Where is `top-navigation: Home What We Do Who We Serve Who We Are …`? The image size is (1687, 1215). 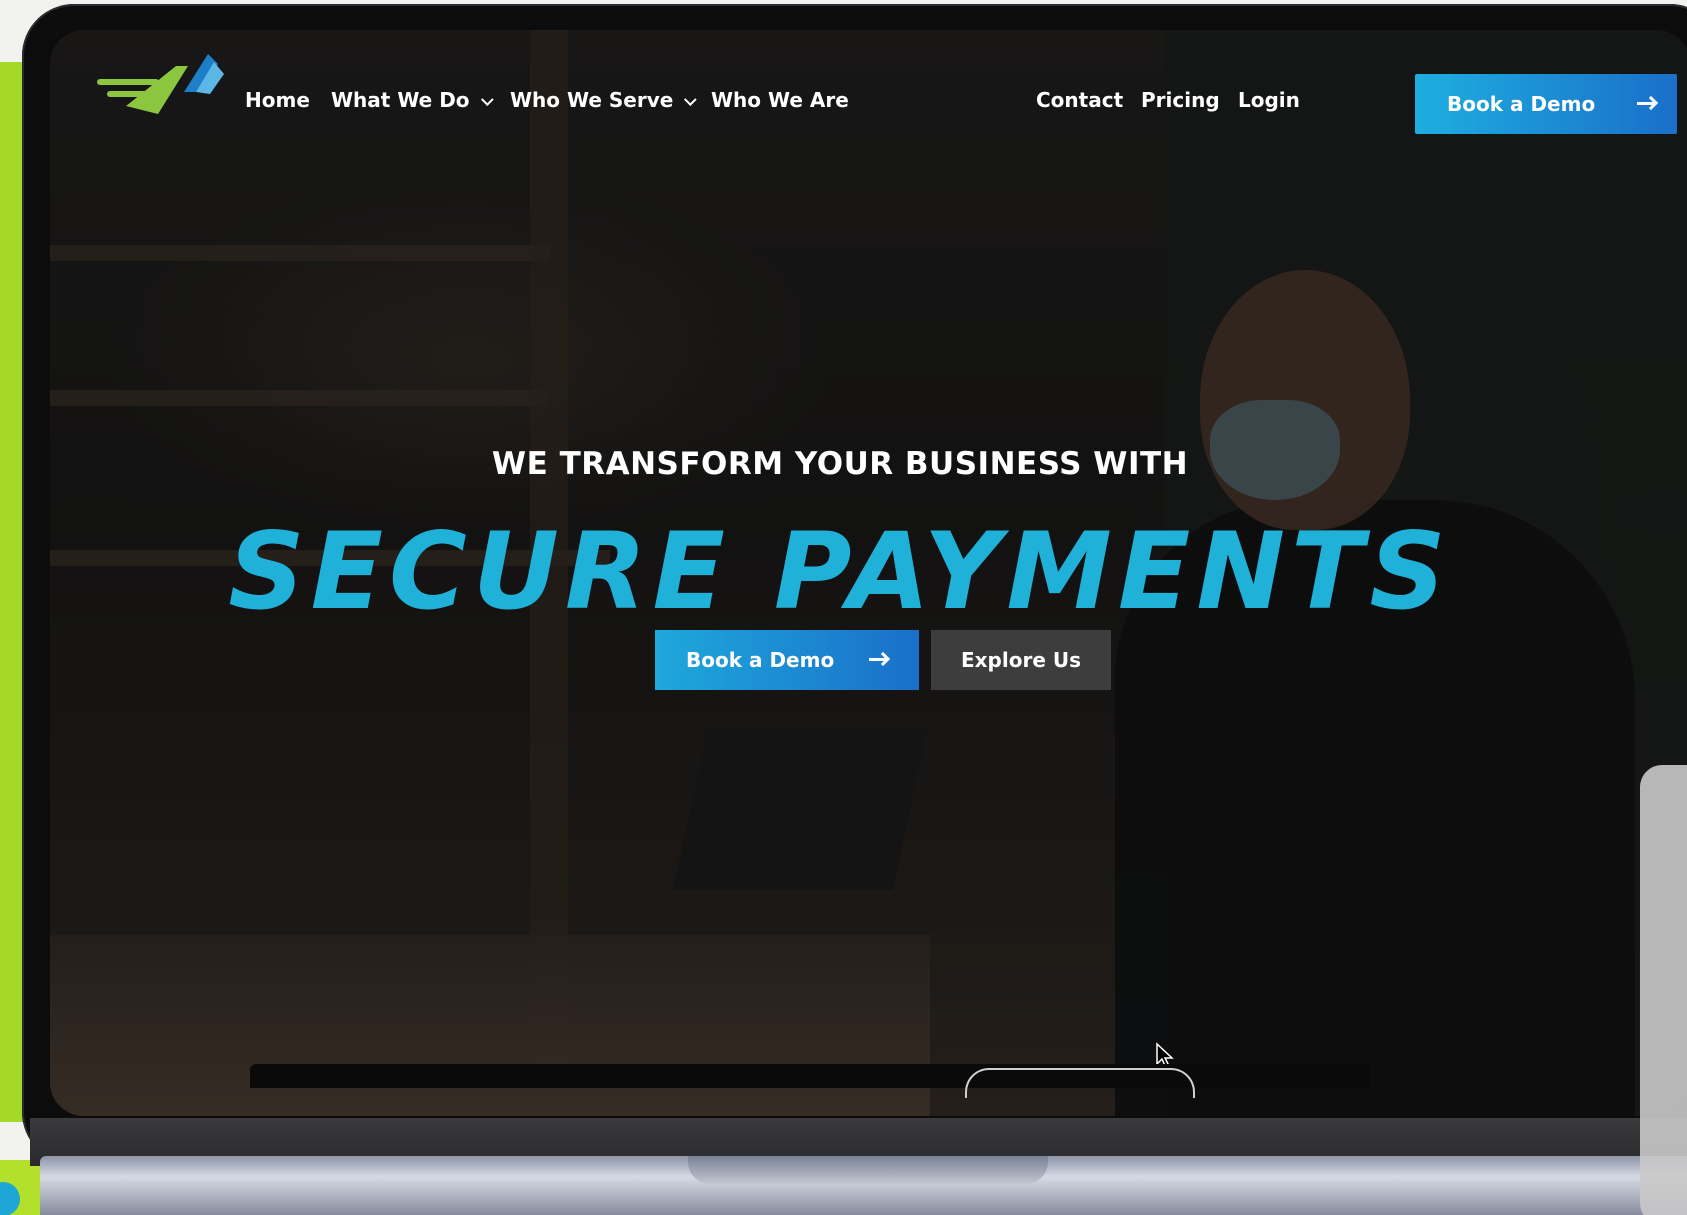
top-navigation: Home What We Do Who We Serve Who We Are … is located at coordinates (868, 85).